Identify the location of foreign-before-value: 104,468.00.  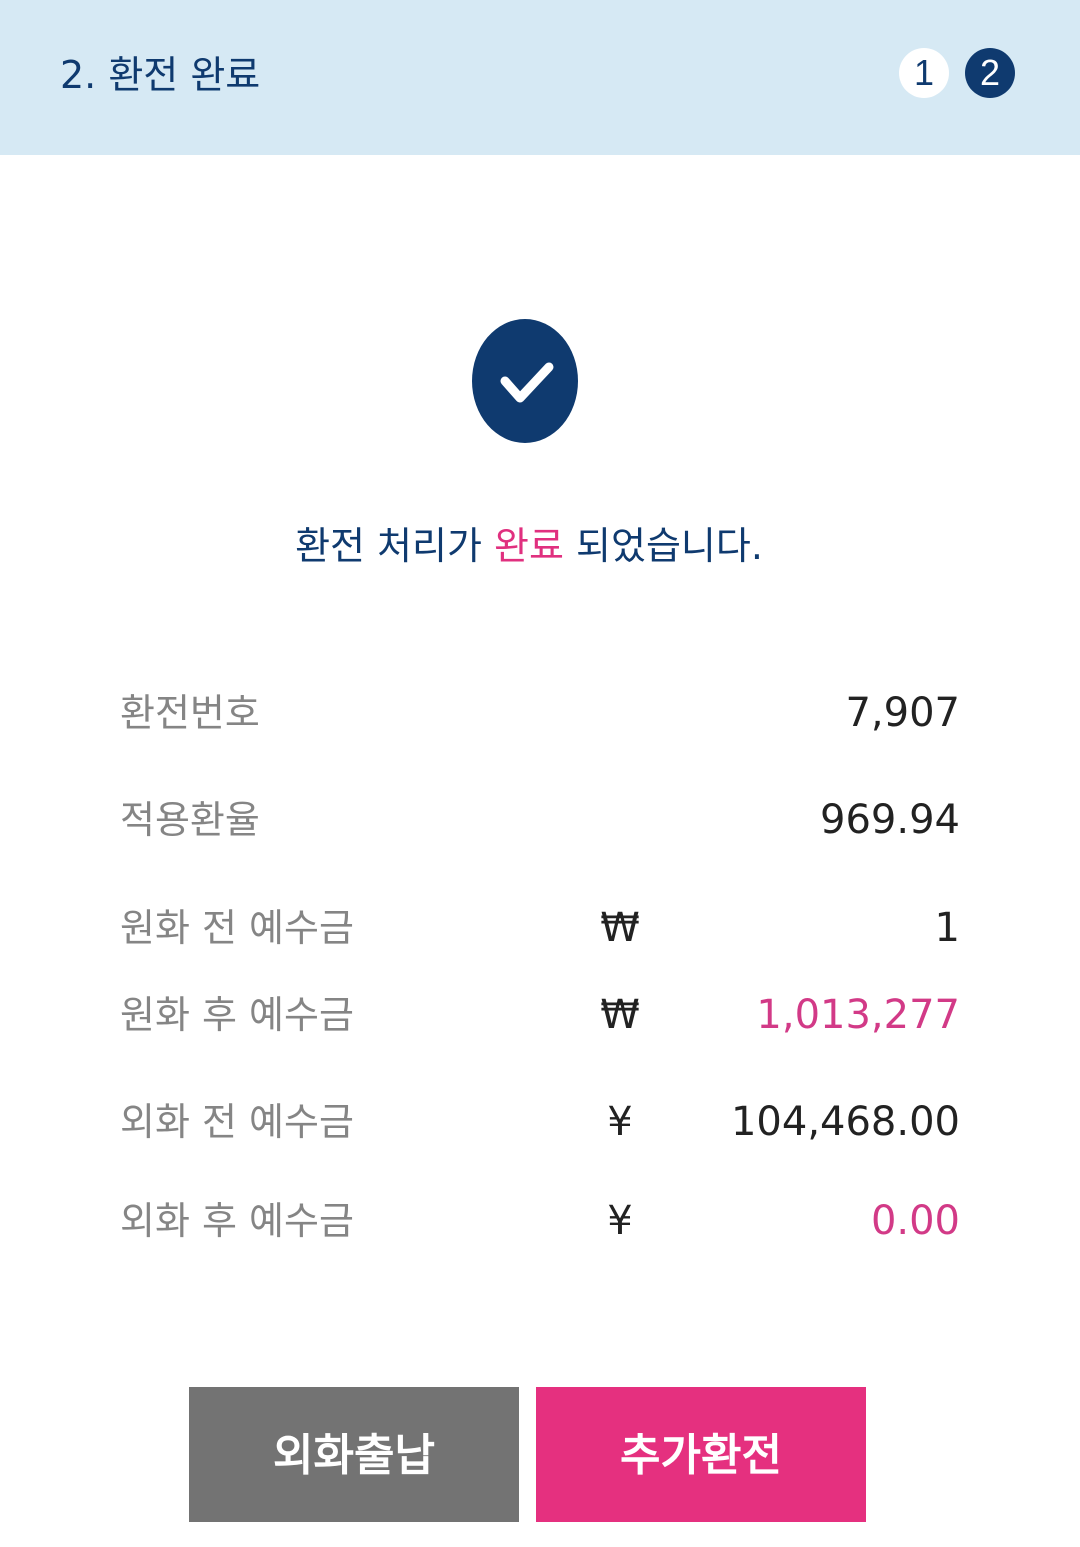
(845, 1122).